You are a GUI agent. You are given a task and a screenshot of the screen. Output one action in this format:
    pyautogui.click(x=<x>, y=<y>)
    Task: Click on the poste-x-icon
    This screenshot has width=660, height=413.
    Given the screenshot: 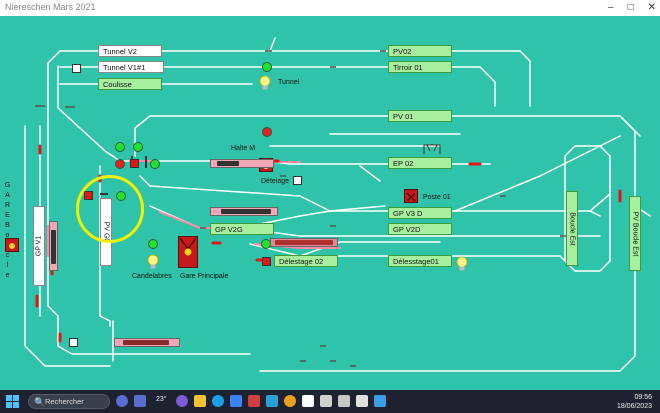 What is the action you would take?
    pyautogui.click(x=411, y=197)
    